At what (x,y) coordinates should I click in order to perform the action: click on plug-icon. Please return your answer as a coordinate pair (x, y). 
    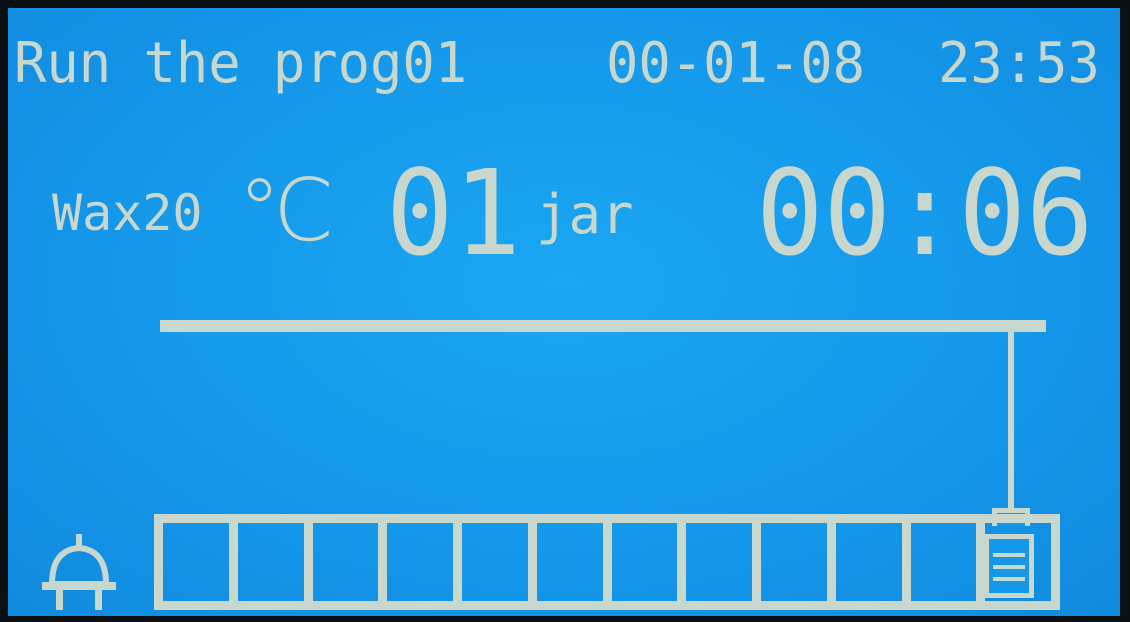
    Looking at the image, I should click on (79, 572).